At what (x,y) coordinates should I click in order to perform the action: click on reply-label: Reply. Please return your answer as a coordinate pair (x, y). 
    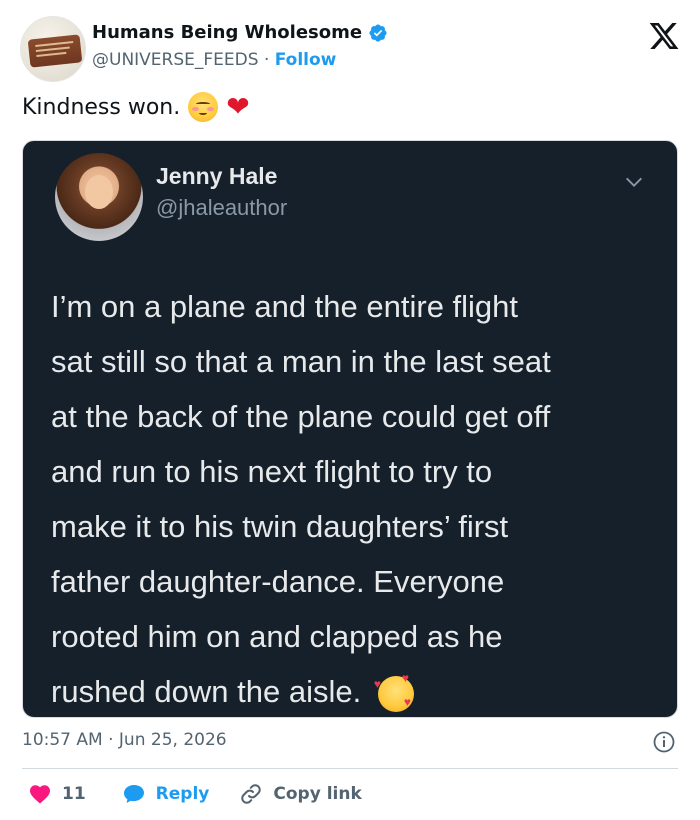
    Looking at the image, I should click on (182, 794).